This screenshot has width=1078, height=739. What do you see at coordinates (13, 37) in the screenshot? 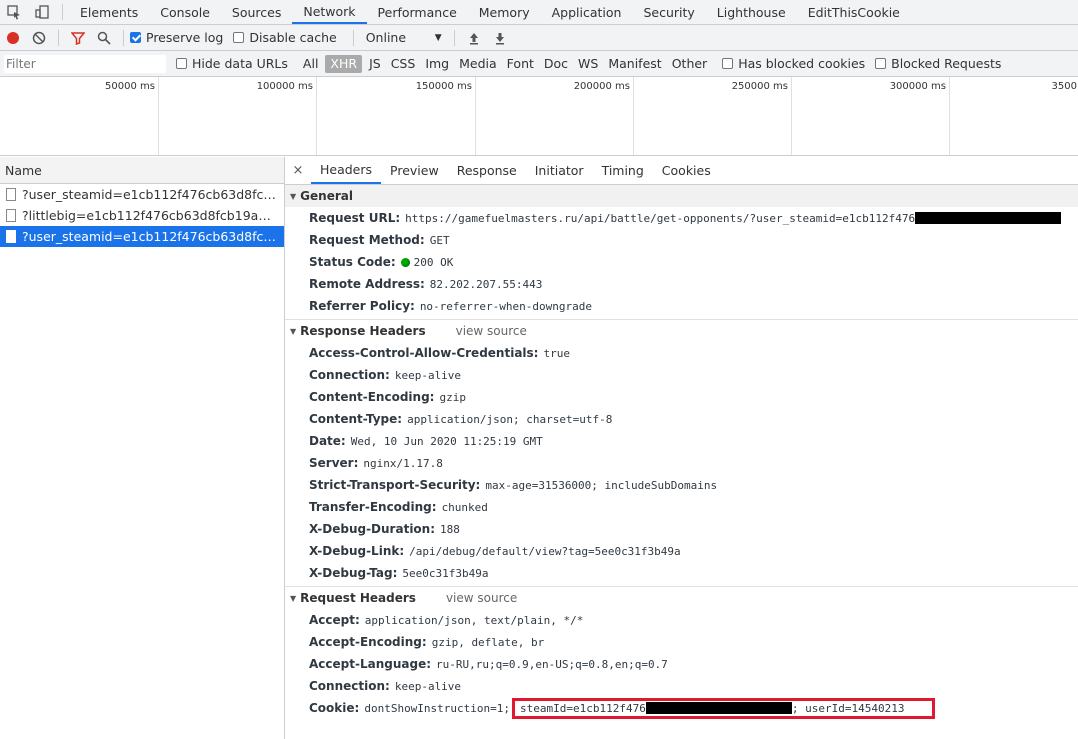
I see `record-button` at bounding box center [13, 37].